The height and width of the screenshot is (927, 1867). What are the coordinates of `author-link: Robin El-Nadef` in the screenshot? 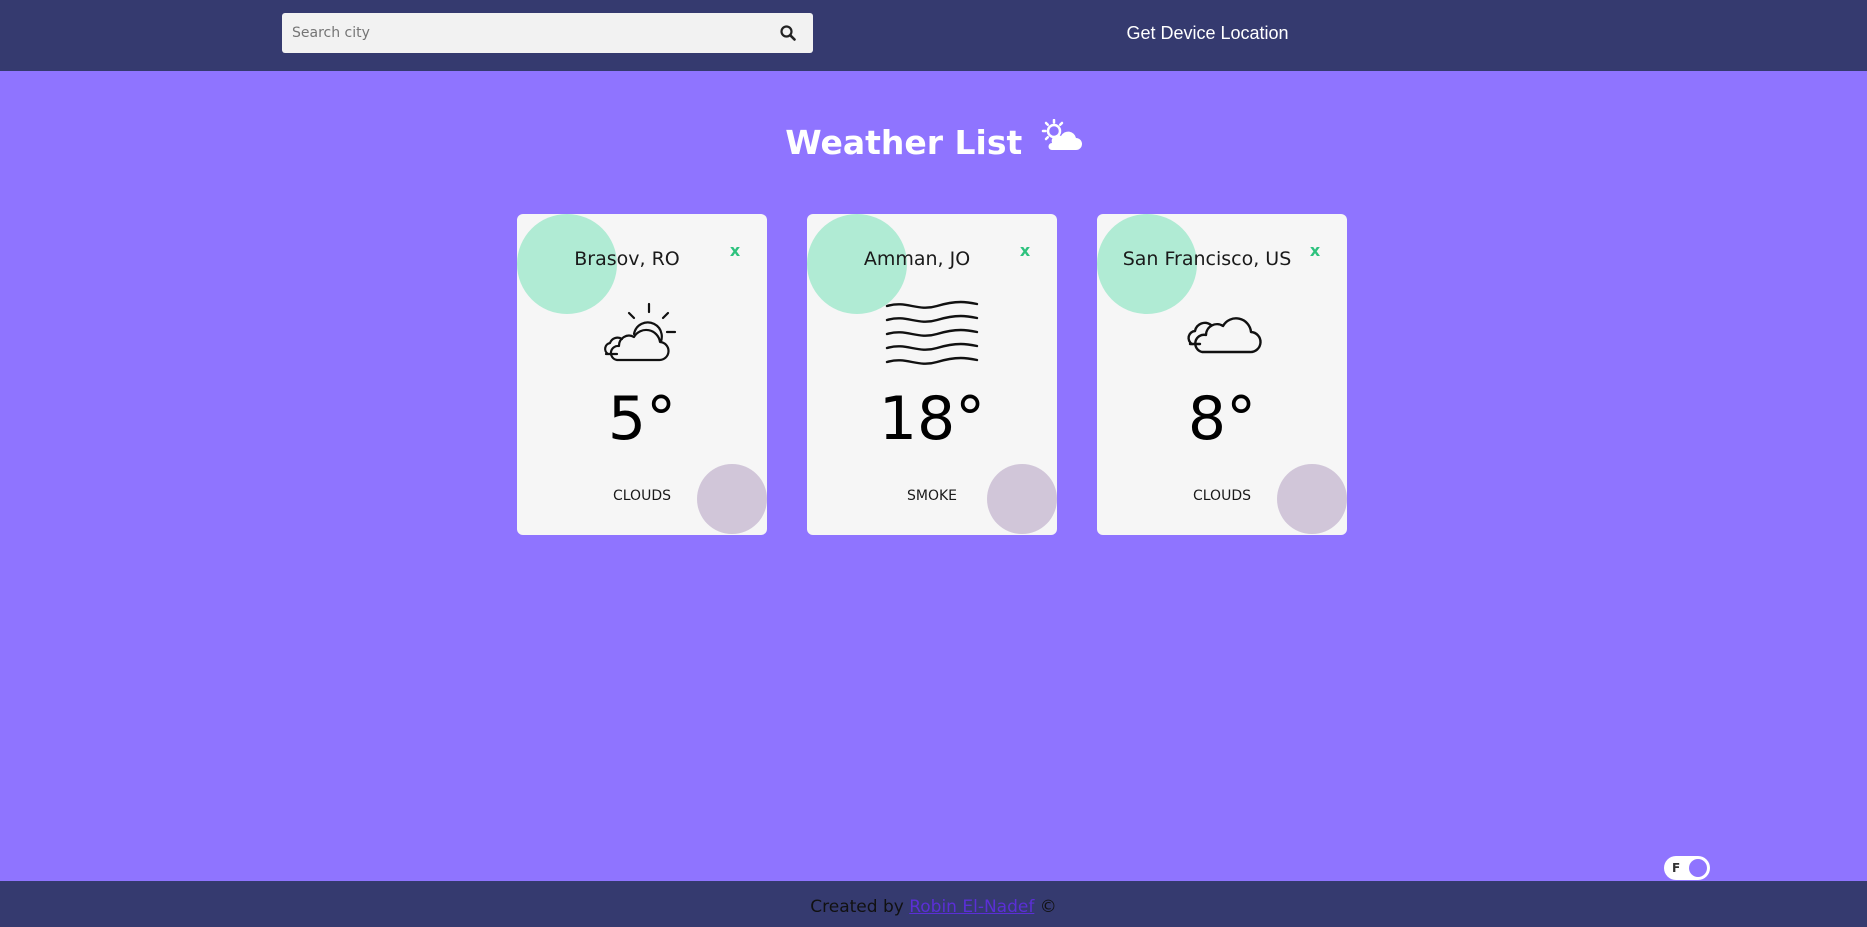 It's located at (971, 907).